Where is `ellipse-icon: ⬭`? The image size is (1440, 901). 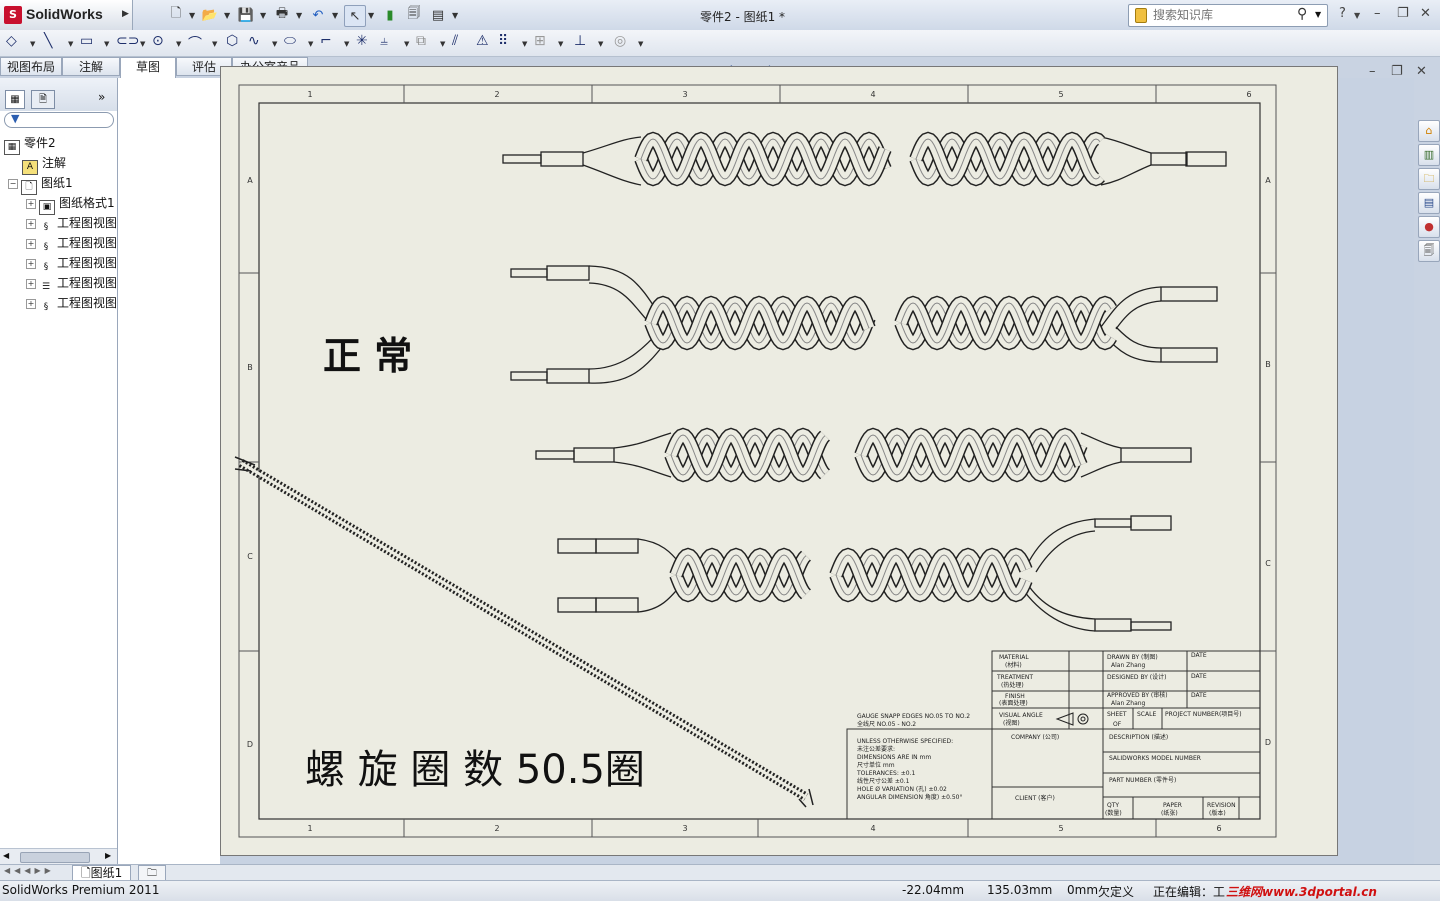 ellipse-icon: ⬭ is located at coordinates (290, 41).